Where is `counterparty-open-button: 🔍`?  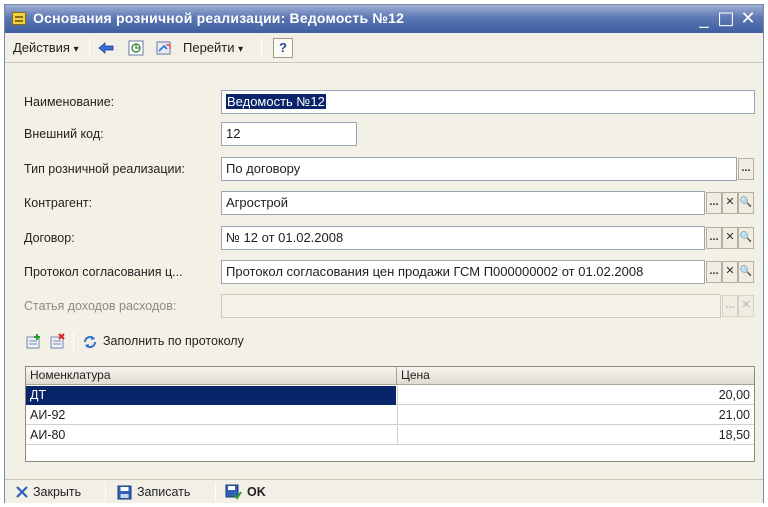 counterparty-open-button: 🔍 is located at coordinates (746, 203).